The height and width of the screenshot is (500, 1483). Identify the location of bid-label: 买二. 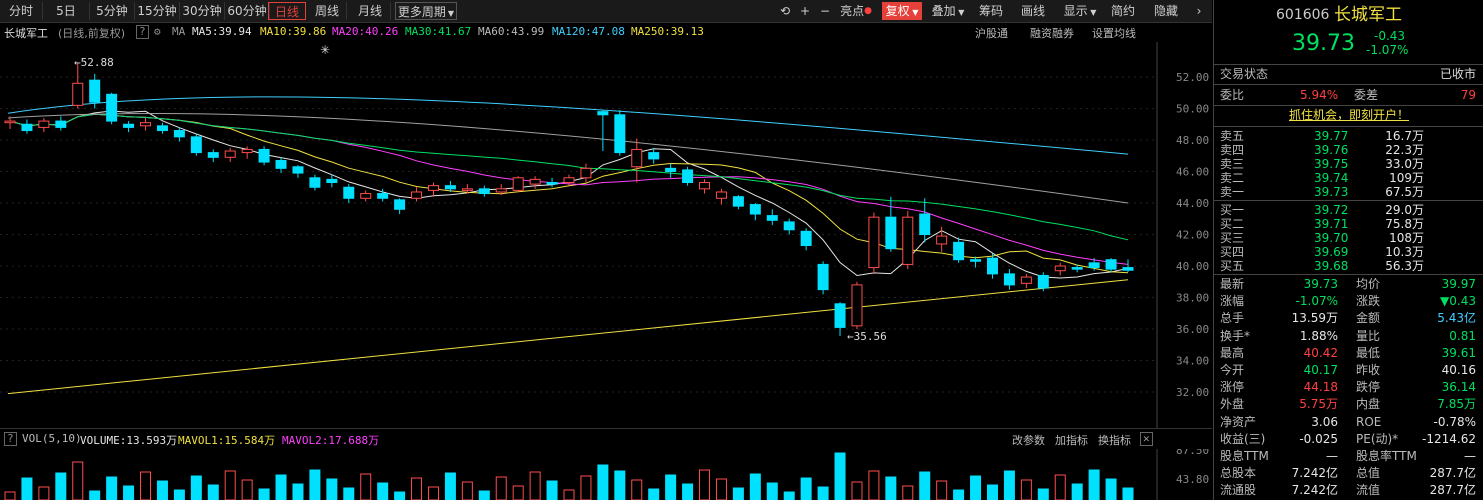
(1232, 224).